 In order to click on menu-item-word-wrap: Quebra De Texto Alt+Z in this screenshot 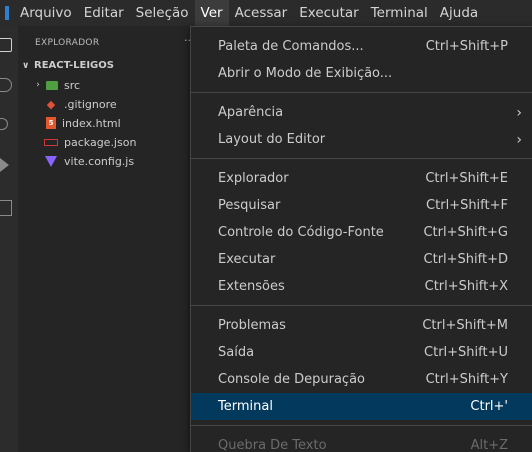, I will do `click(361, 442)`.